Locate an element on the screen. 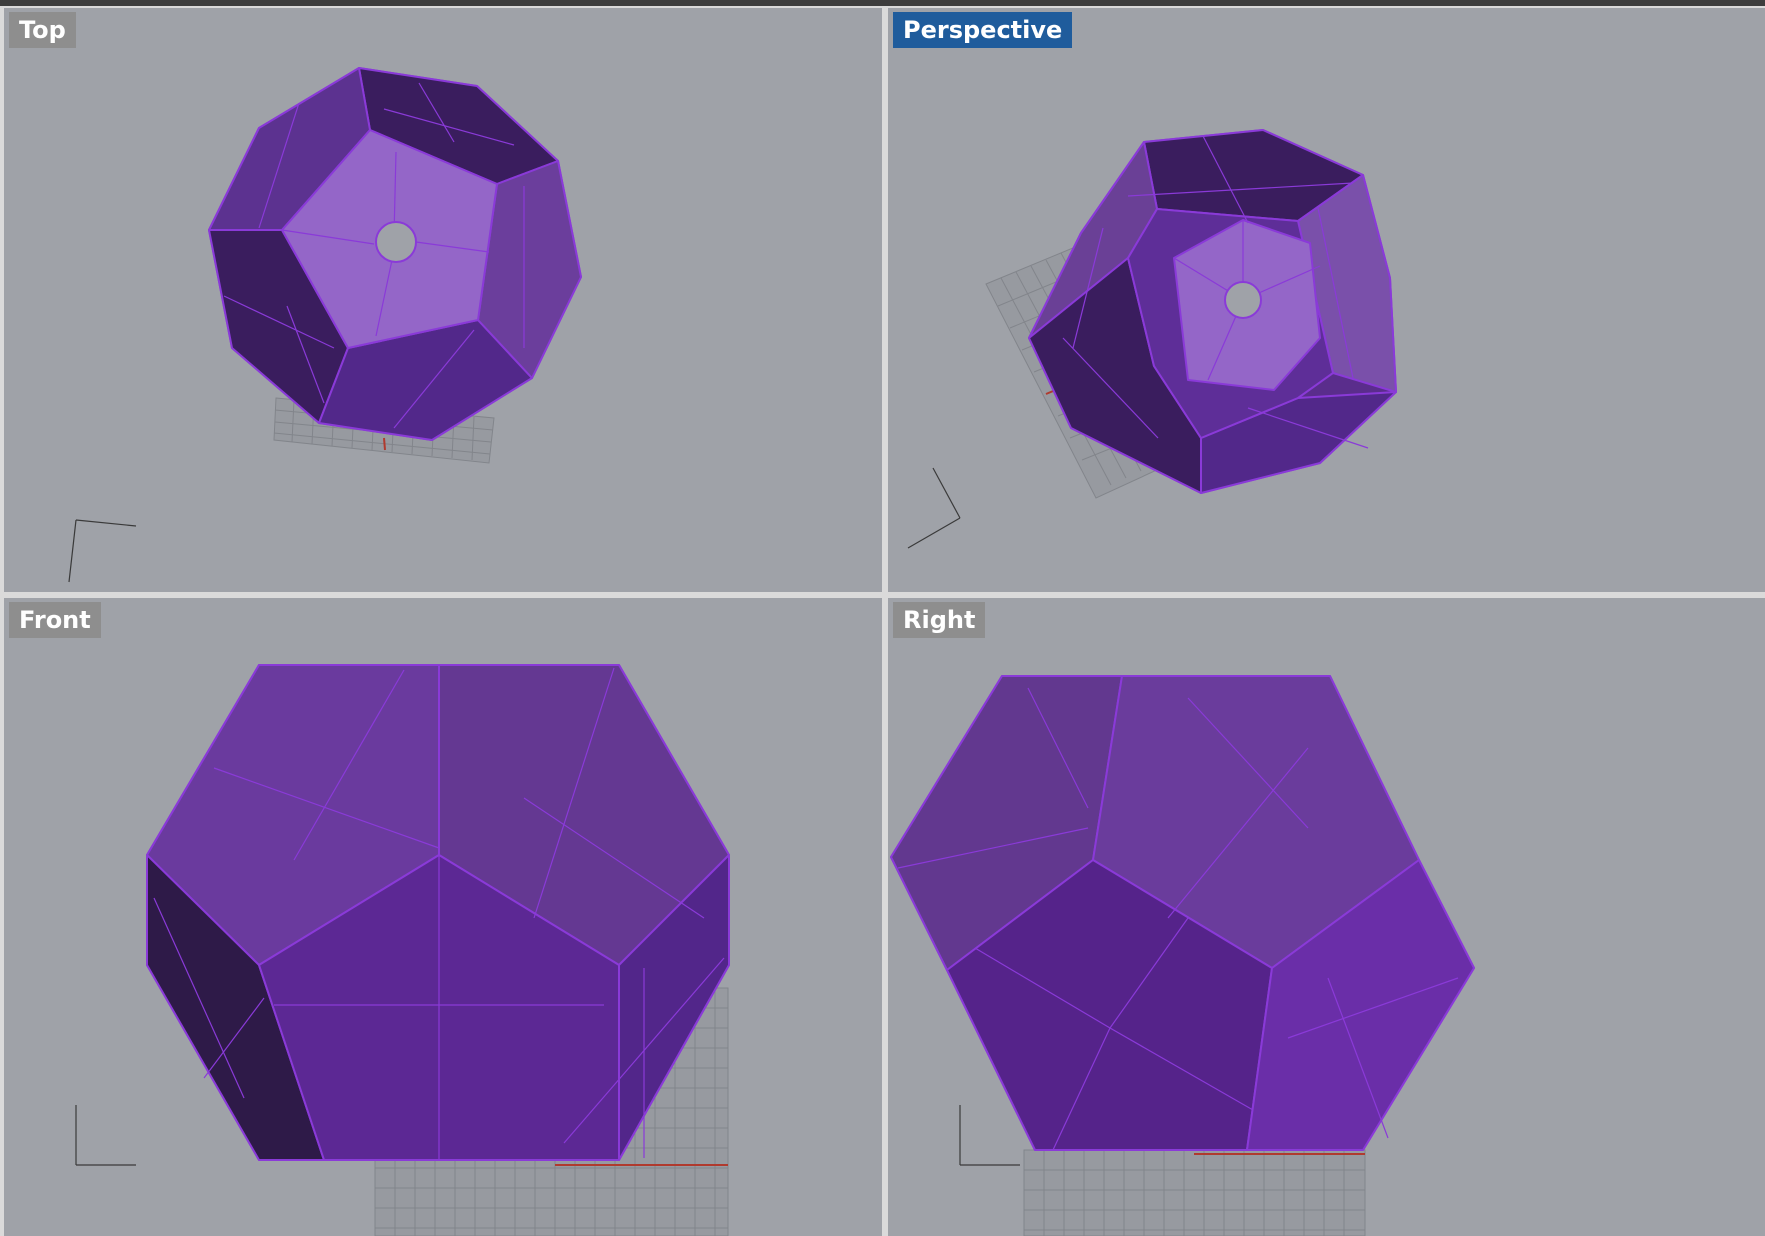 The image size is (1765, 1236). viewport-splitter-horizontal is located at coordinates (882, 595).